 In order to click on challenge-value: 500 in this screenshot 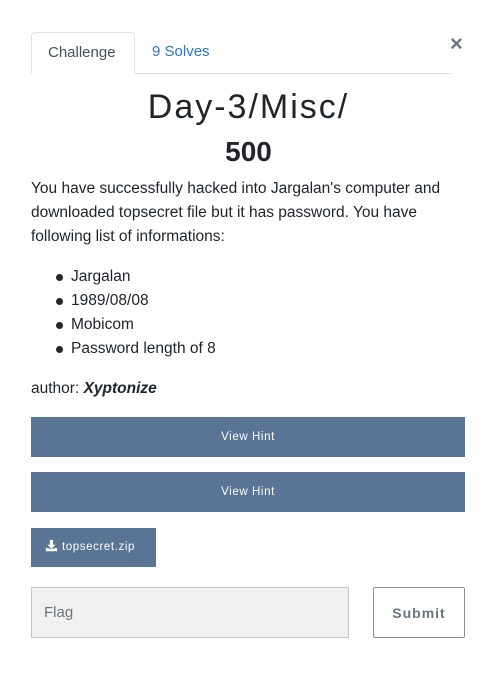, I will do `click(248, 151)`.